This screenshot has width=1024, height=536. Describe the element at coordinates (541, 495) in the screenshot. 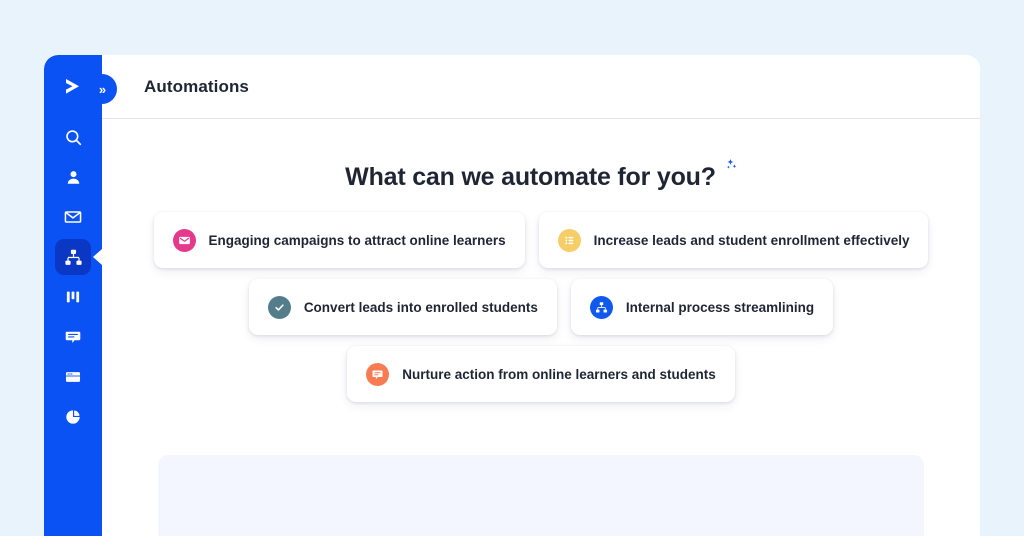

I see `bottom-panel` at that location.